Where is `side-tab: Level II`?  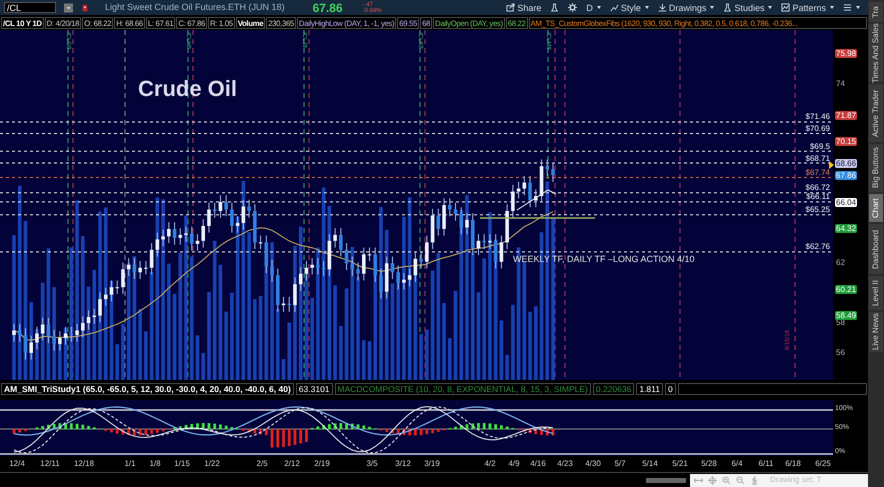
side-tab: Level II is located at coordinates (876, 293).